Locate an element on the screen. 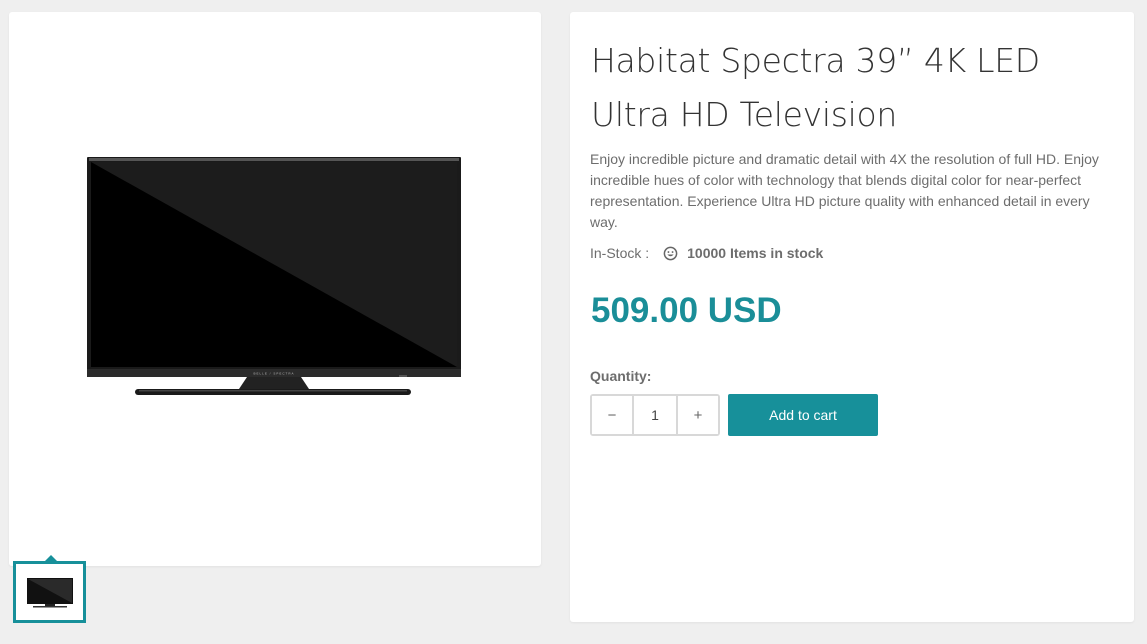 The width and height of the screenshot is (1147, 644). quantity-input is located at coordinates (655, 415).